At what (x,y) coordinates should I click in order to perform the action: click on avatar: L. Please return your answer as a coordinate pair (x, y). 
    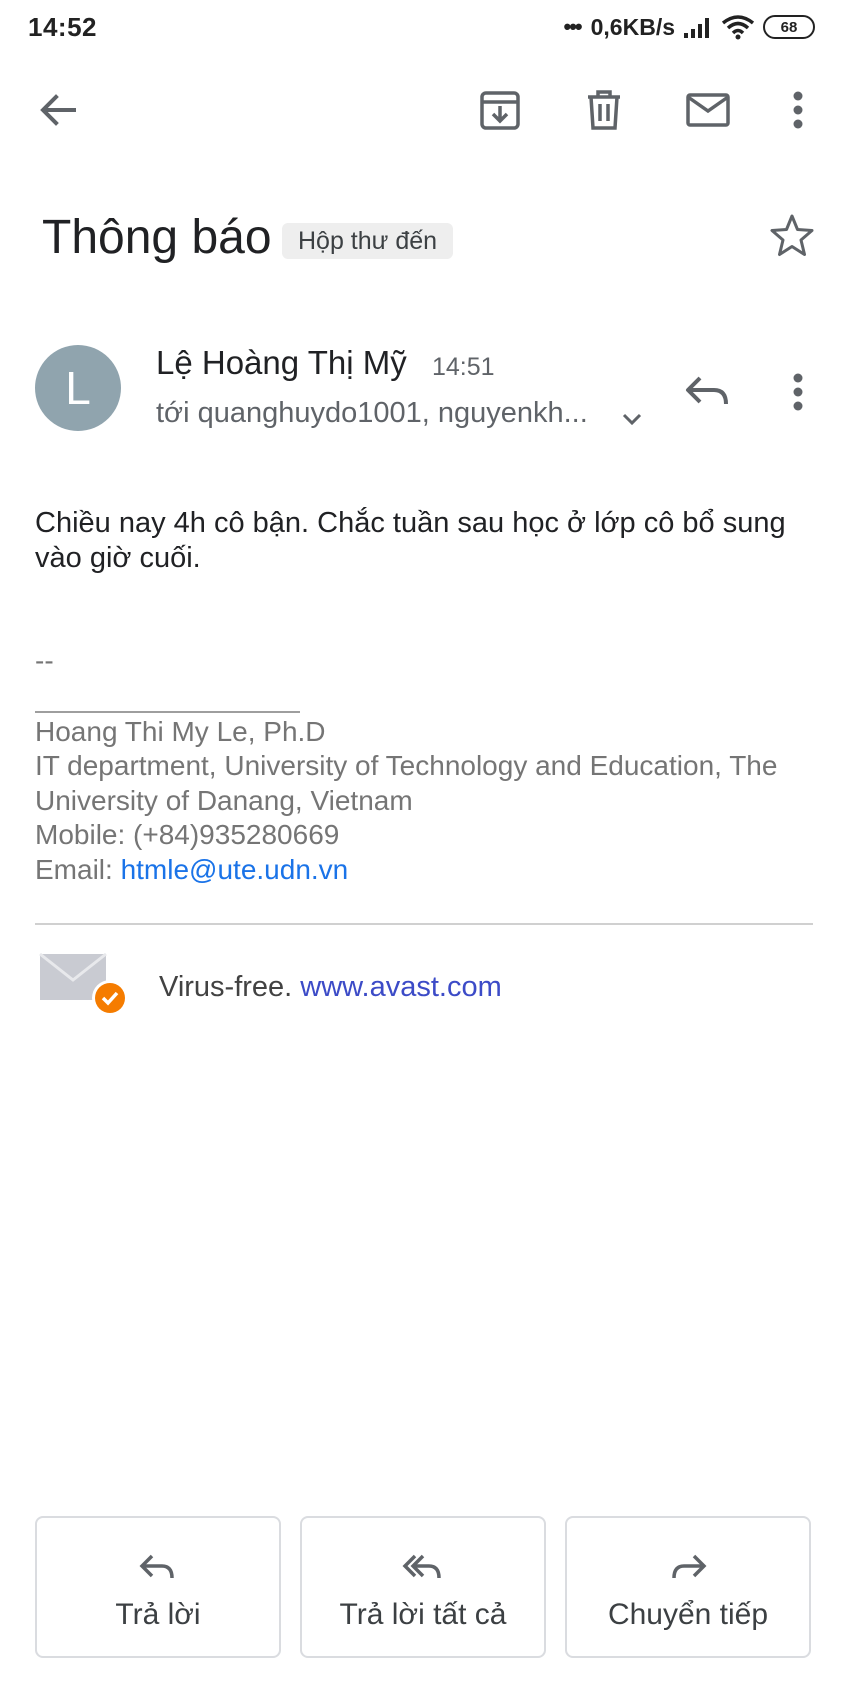
    Looking at the image, I should click on (78, 388).